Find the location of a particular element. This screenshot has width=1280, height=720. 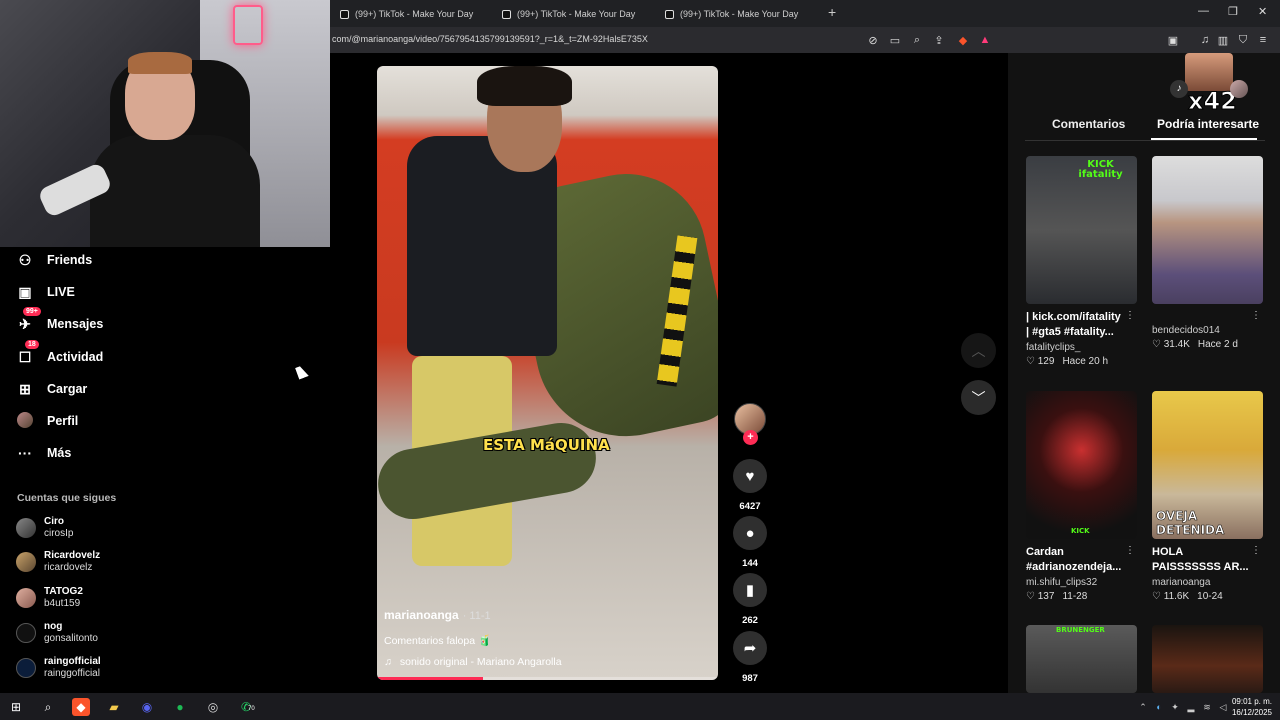

following-account: nog gonsalitonto is located at coordinates (57, 633).